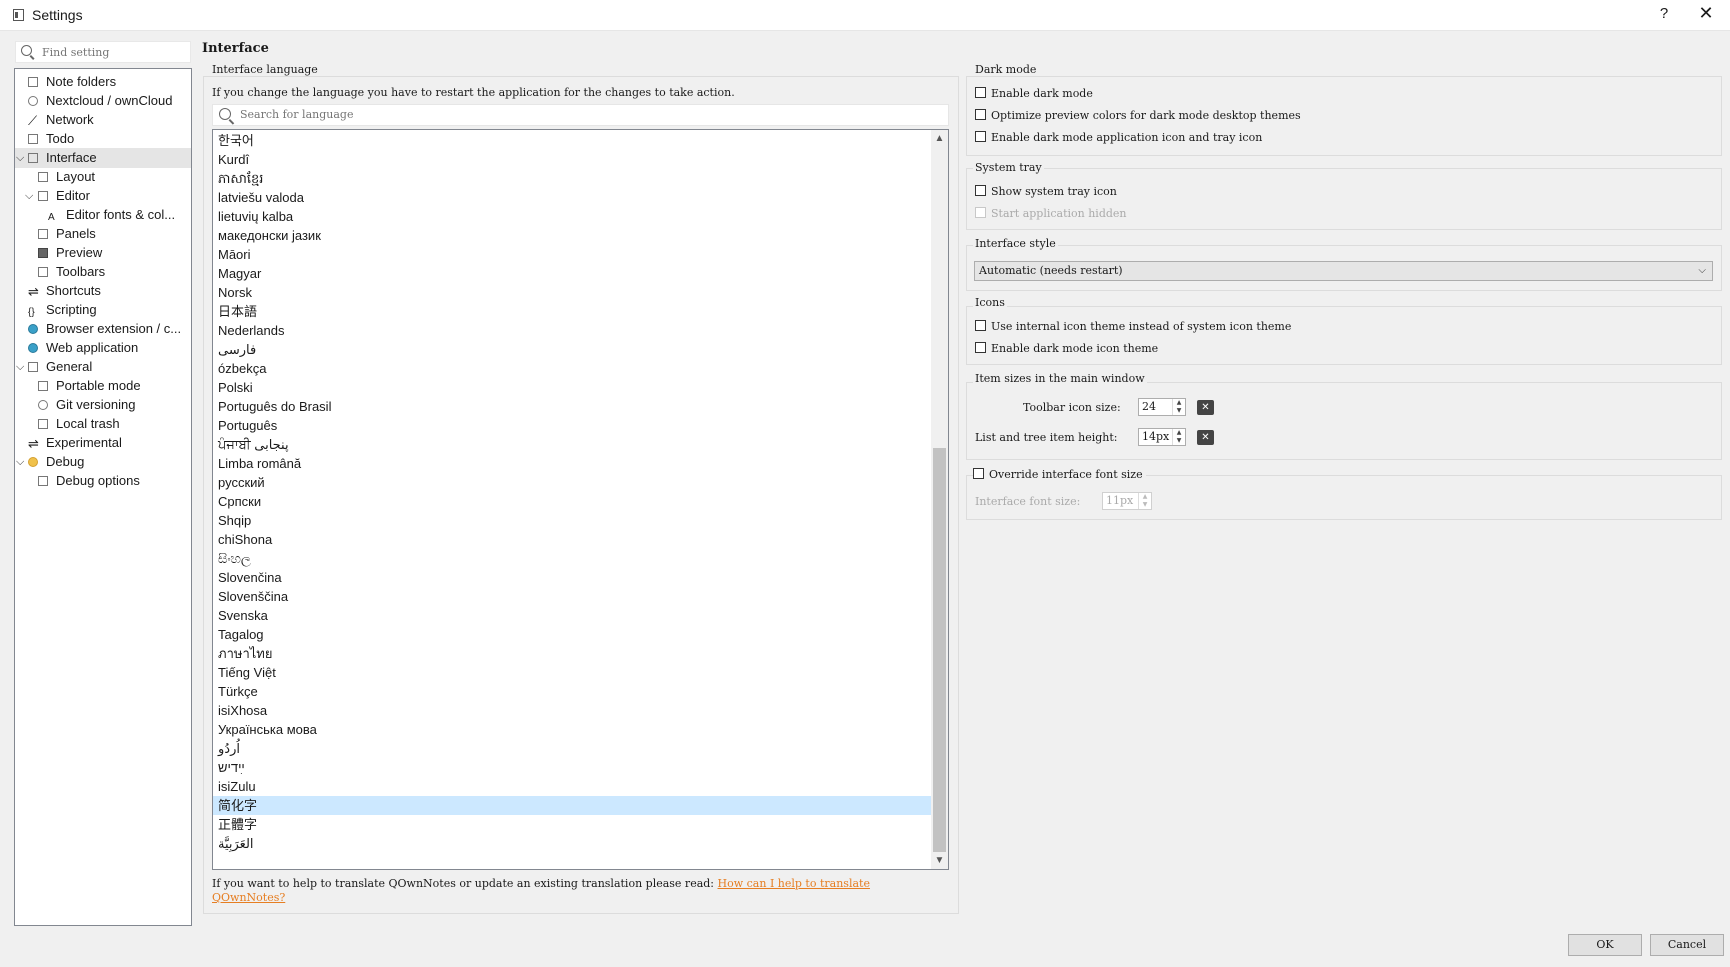 Image resolution: width=1730 pixels, height=967 pixels. Describe the element at coordinates (1343, 271) in the screenshot. I see `interface-style-select: Automatic (needs restart) ⌵` at that location.